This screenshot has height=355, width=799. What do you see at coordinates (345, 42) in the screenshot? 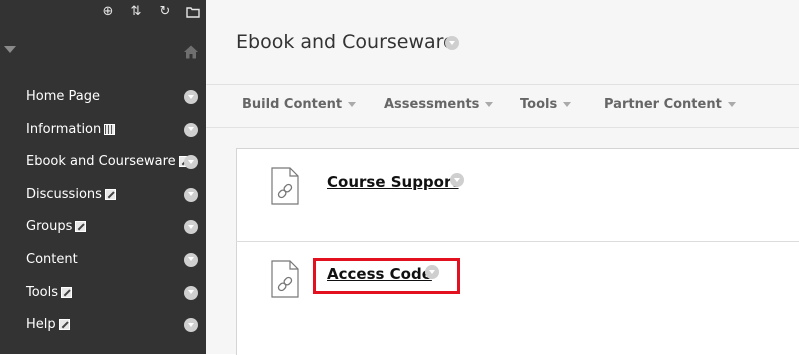
I see `page-title: Ebook and Courseware` at bounding box center [345, 42].